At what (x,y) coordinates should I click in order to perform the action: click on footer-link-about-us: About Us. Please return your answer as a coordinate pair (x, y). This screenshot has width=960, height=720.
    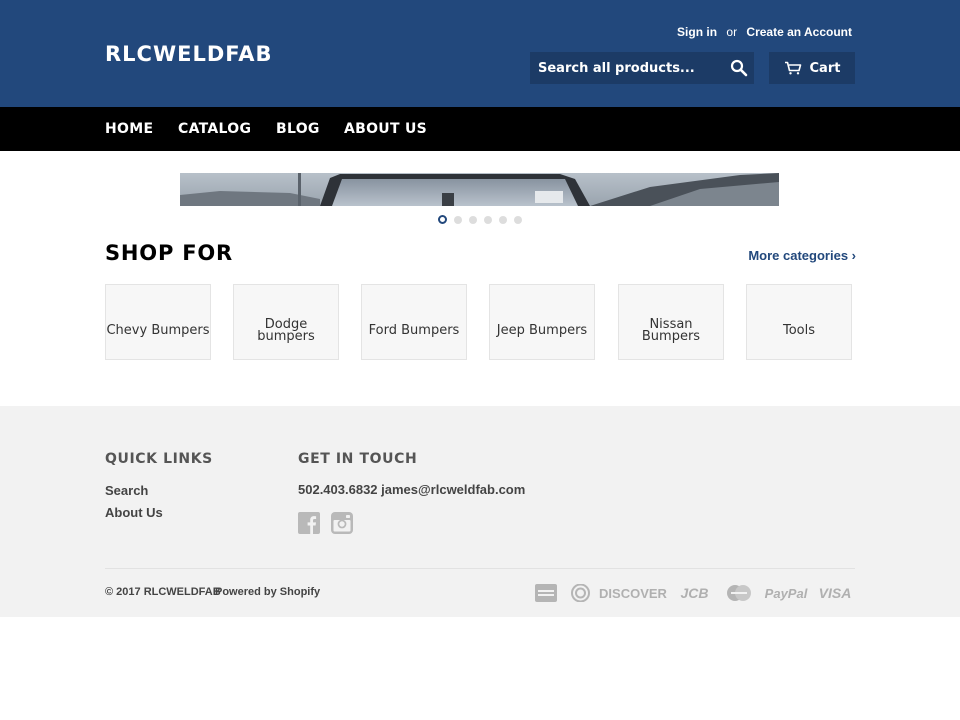
    Looking at the image, I should click on (134, 512).